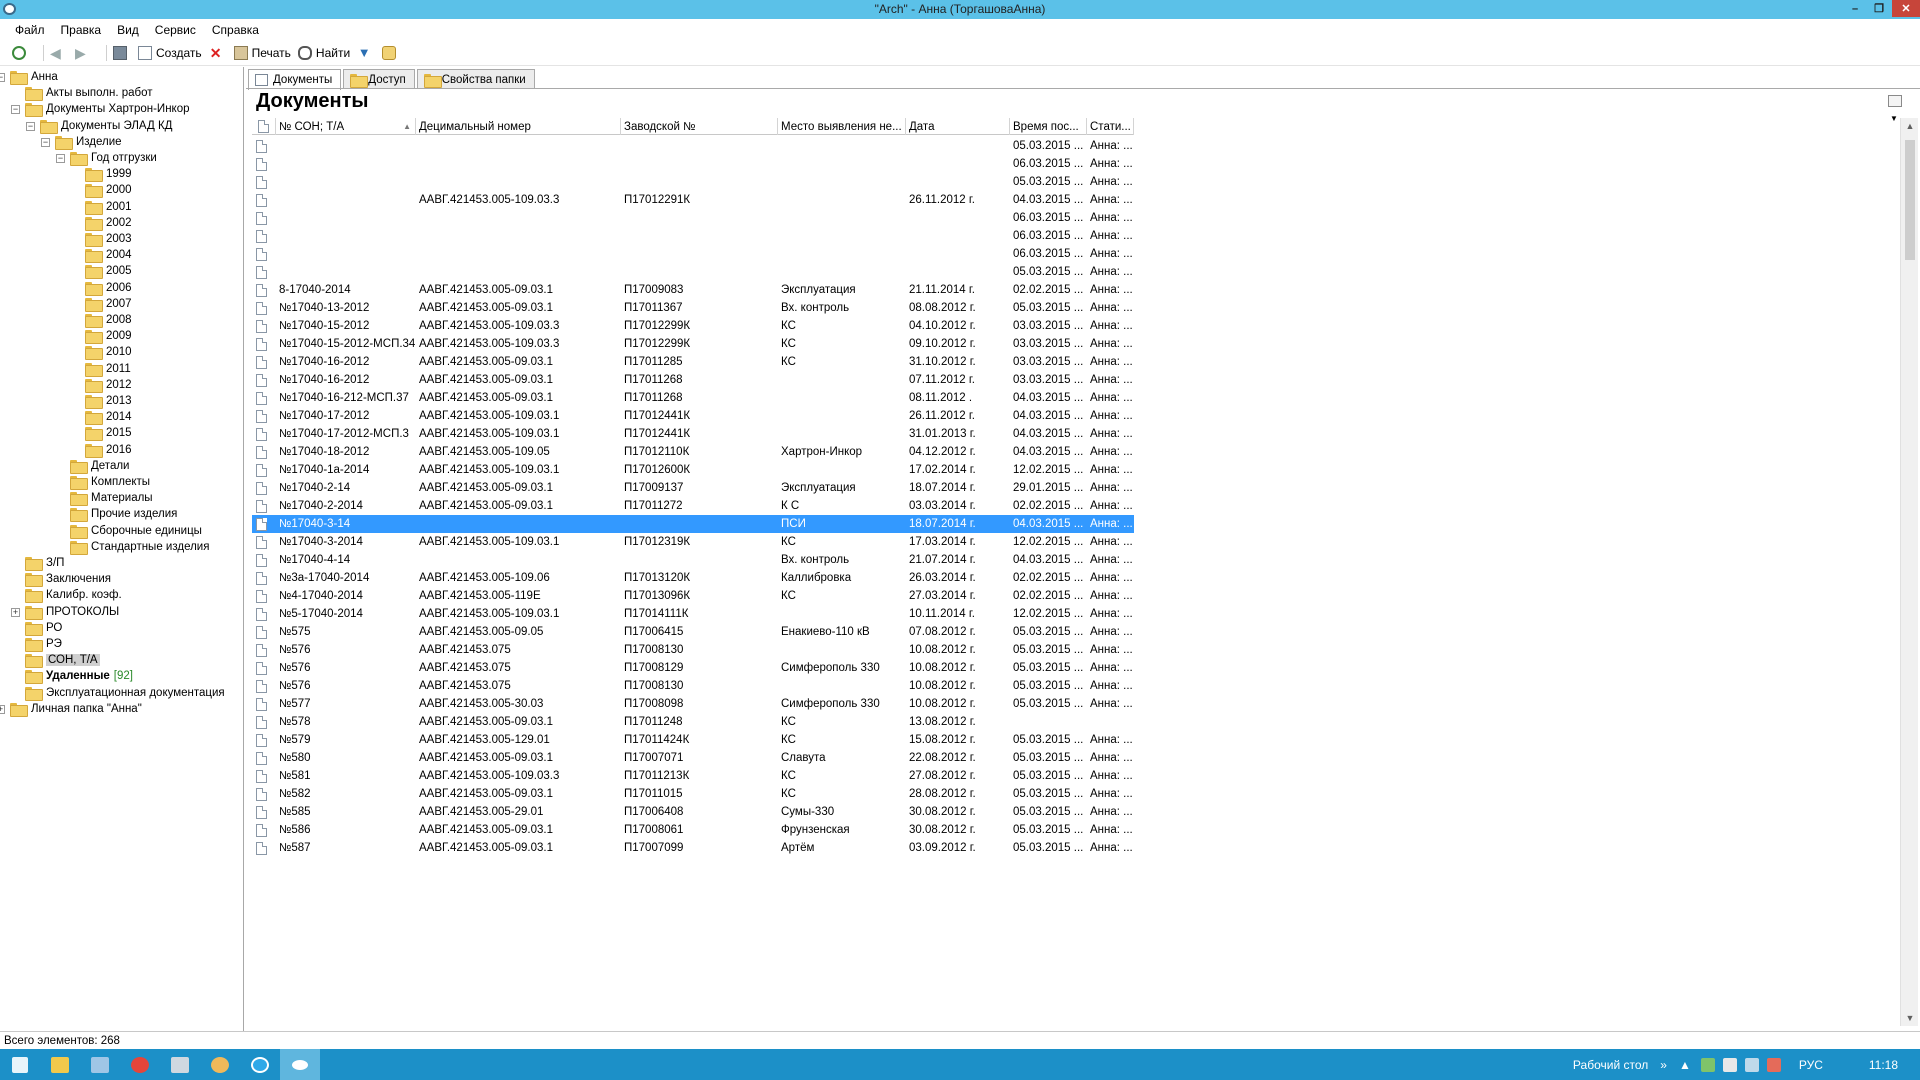  I want to click on tree-node: 2008, so click(108, 320).